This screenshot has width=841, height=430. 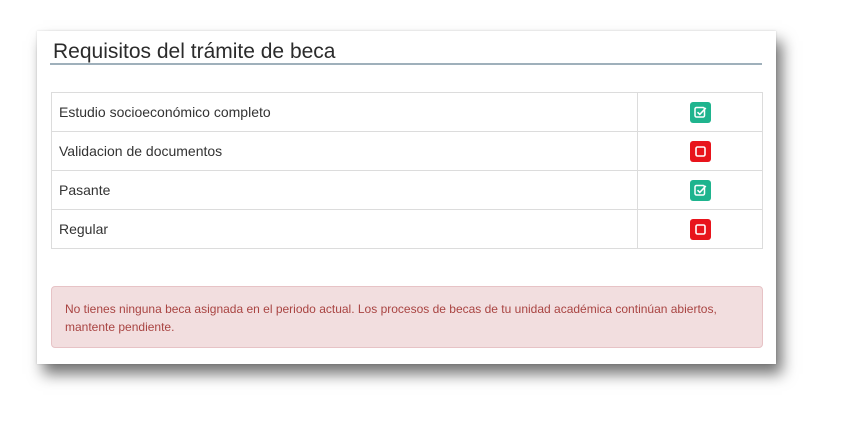 I want to click on requirement-label: Estudio socioeconómico completo, so click(x=344, y=112).